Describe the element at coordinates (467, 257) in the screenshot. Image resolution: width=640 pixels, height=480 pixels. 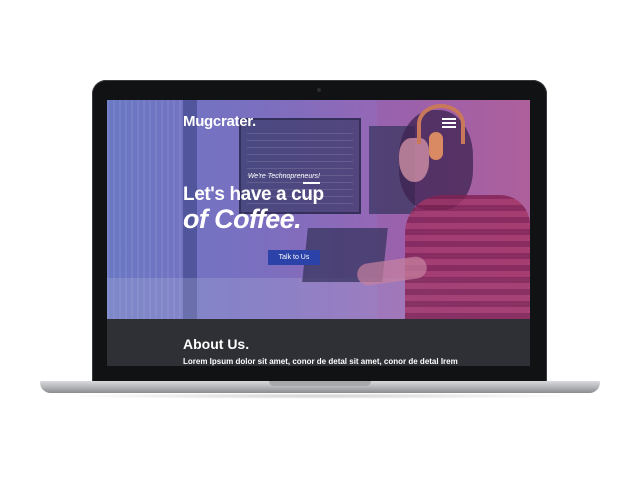
I see `hero-photo-shirt` at that location.